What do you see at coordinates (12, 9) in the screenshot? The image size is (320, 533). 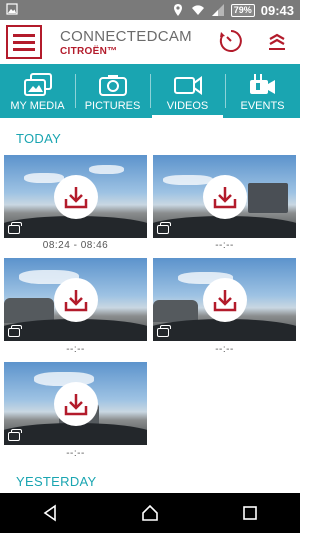 I see `image-notification-icon` at bounding box center [12, 9].